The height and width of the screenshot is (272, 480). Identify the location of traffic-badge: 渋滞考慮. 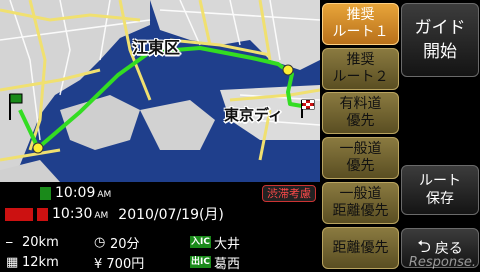
(289, 193).